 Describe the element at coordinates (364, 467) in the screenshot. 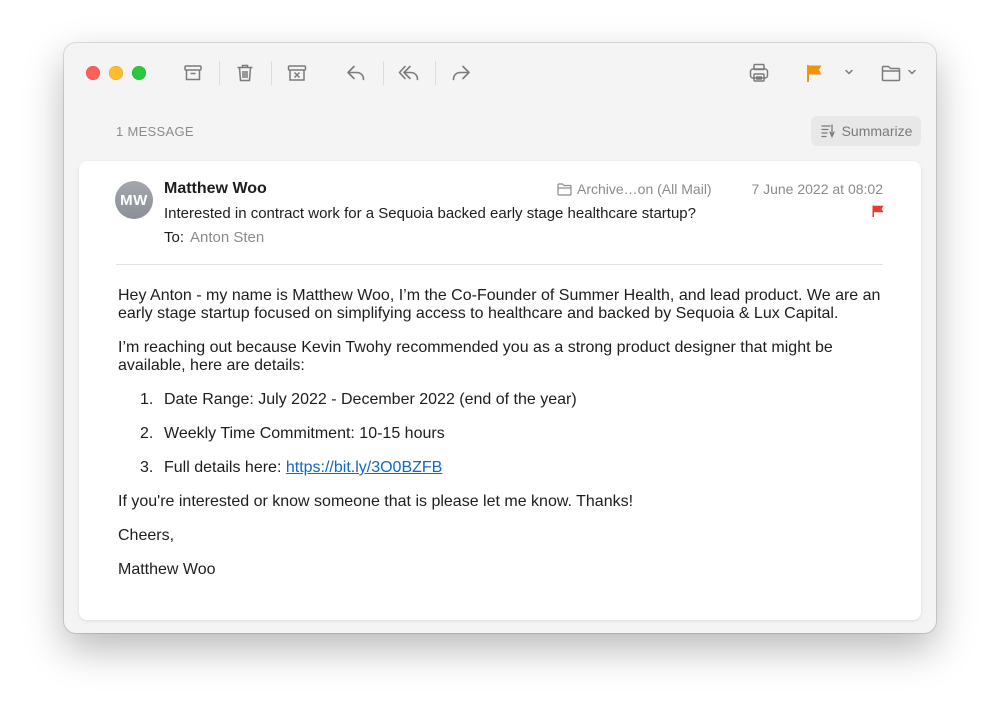

I see `details-link: https://bit.ly/3O0BZFB` at that location.